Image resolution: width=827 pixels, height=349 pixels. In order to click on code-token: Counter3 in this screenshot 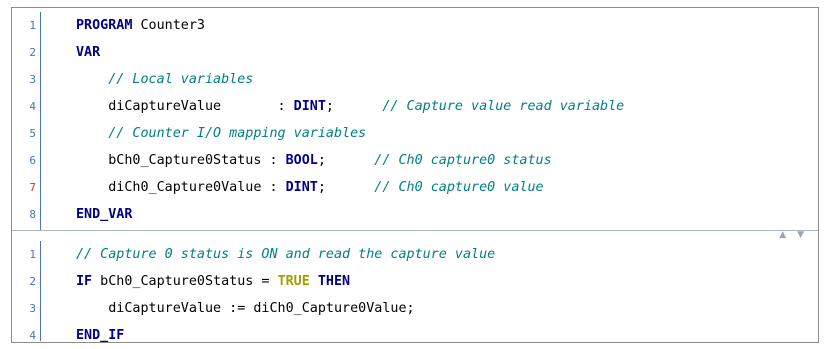, I will do `click(168, 25)`.